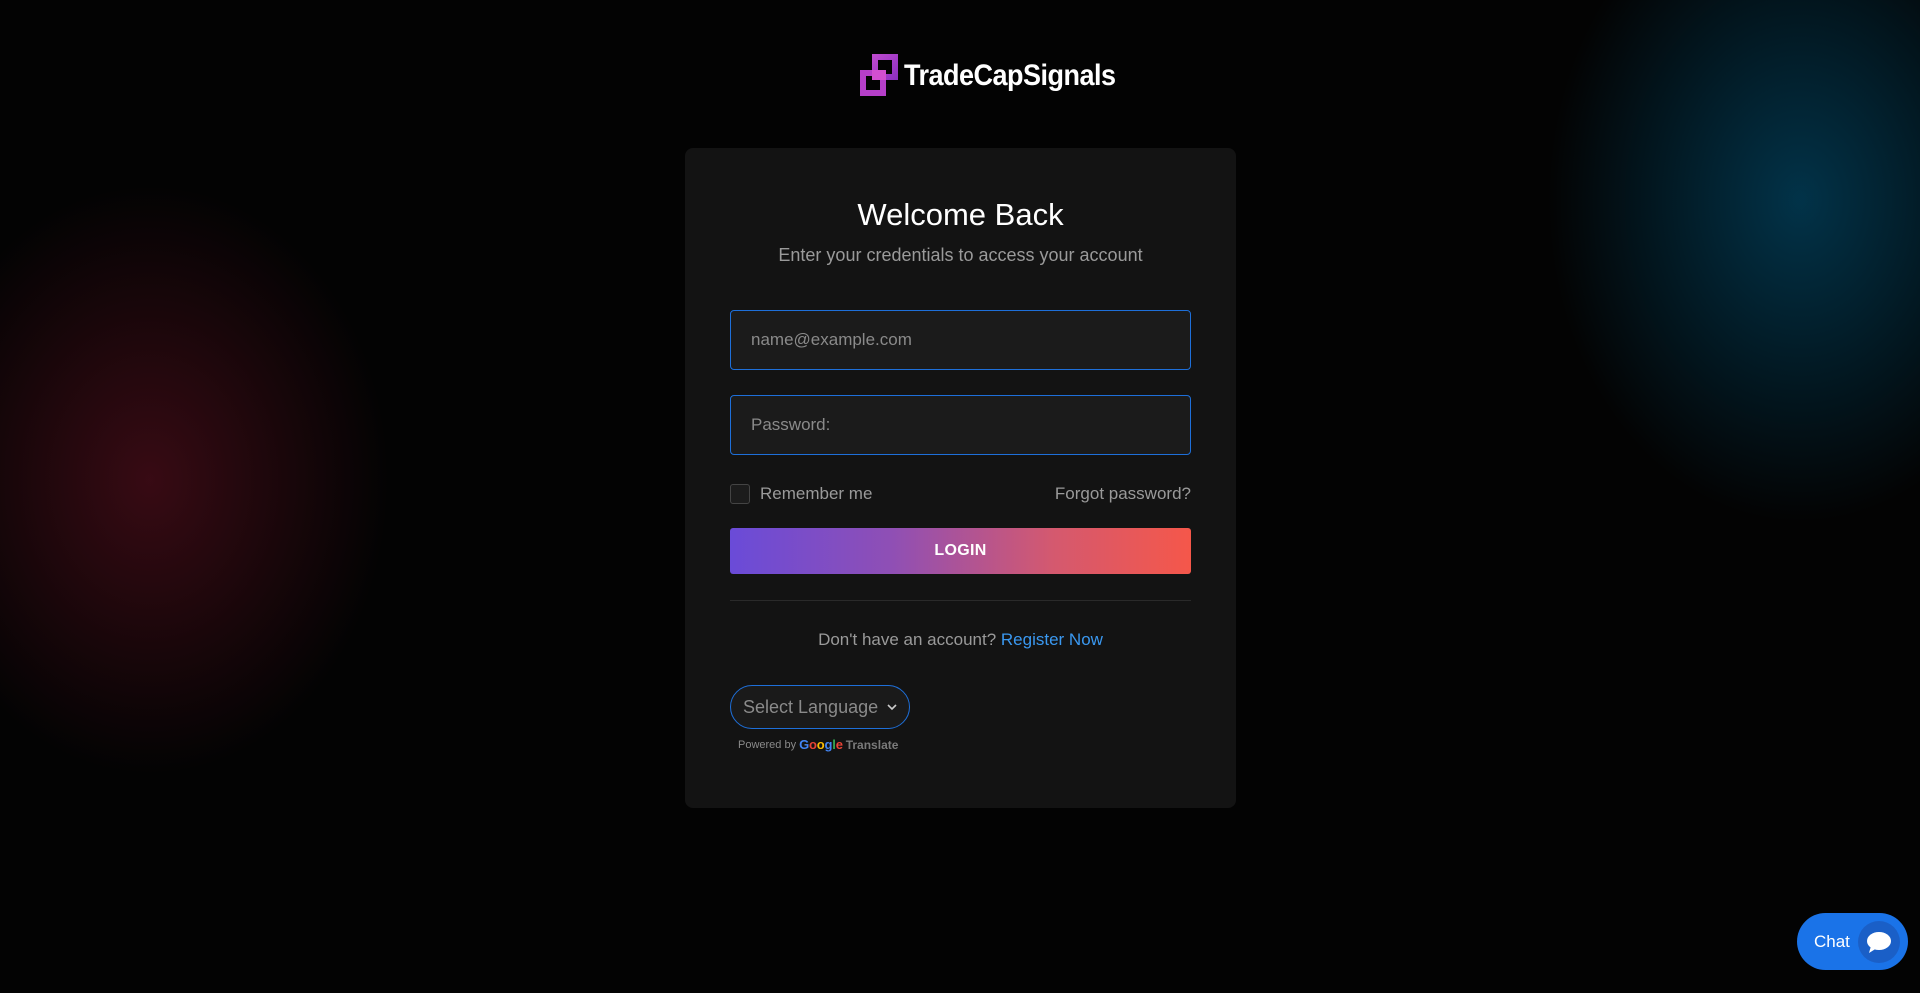 Image resolution: width=1920 pixels, height=993 pixels. Describe the element at coordinates (892, 707) in the screenshot. I see `chevron-down-icon` at that location.